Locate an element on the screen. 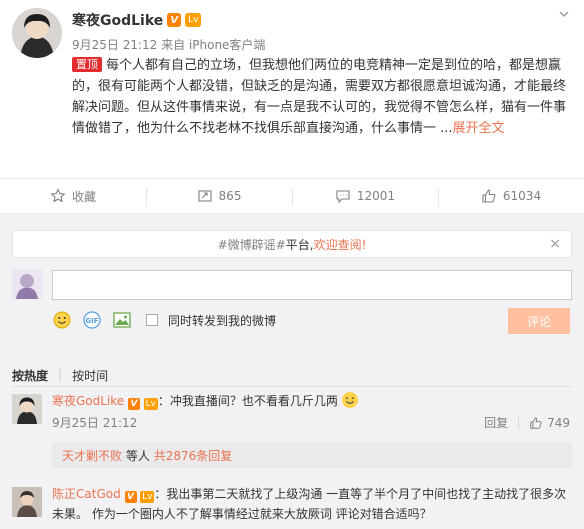 This screenshot has height=529, width=584. comment-body: 寒夜GodLike V Lv ：冲我直播间？也不看看几斤几两 is located at coordinates (312, 401).